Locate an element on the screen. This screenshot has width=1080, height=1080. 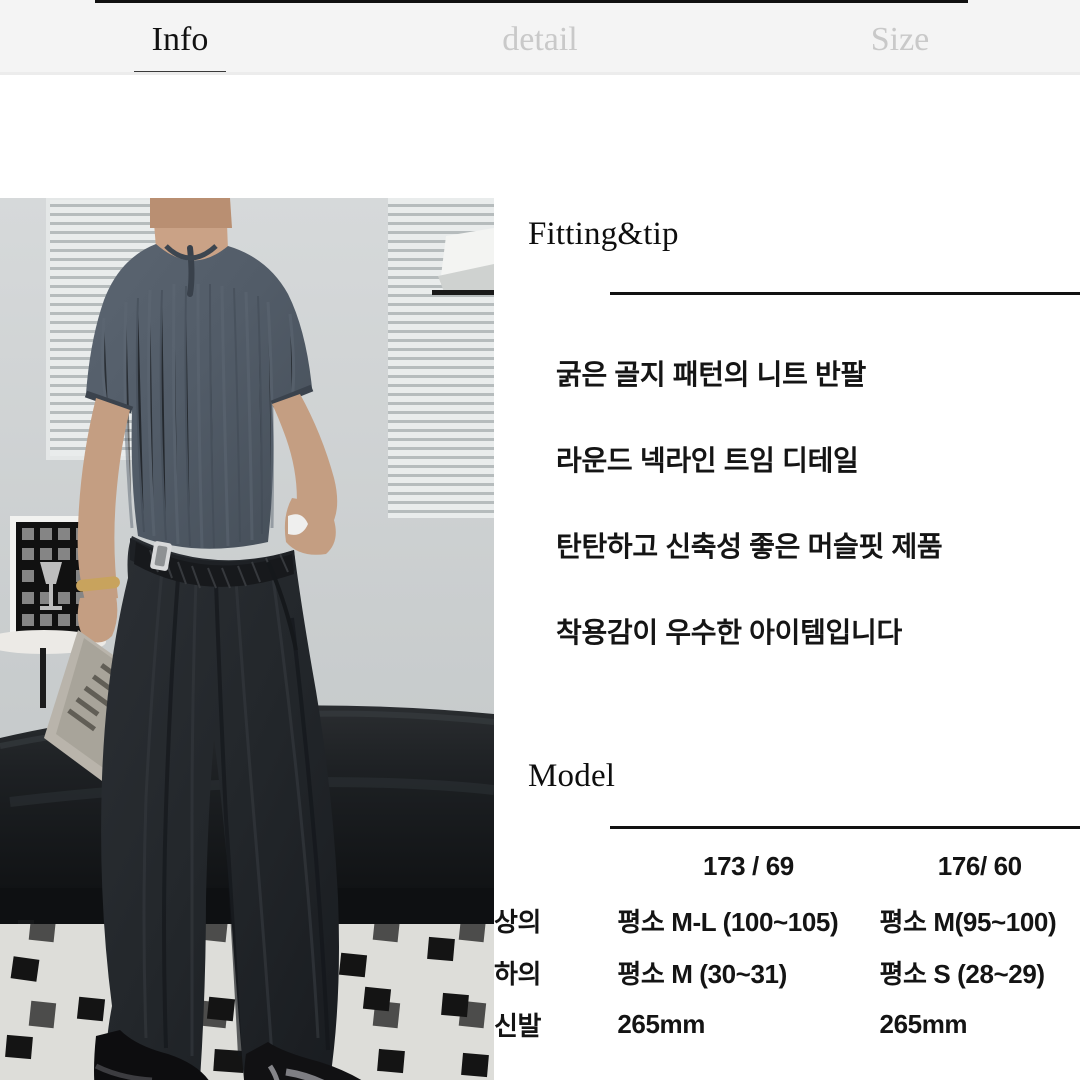
tab-detail-label: detail is located at coordinates (540, 39).